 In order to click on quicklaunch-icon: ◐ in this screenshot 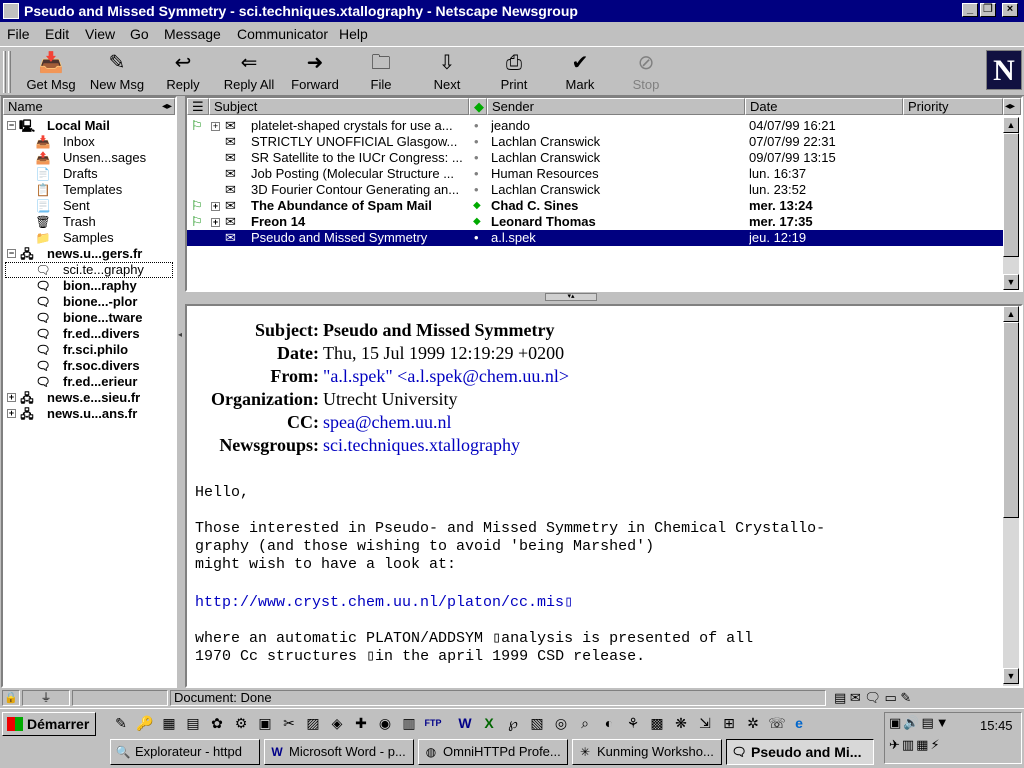, I will do `click(609, 723)`.